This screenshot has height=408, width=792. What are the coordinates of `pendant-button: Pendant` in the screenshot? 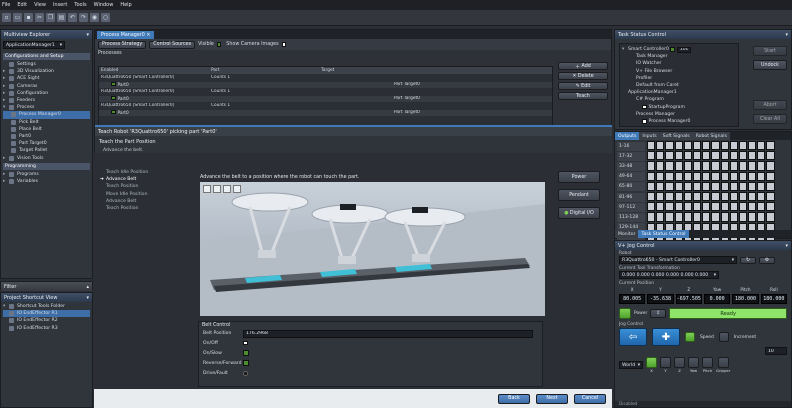 It's located at (579, 195).